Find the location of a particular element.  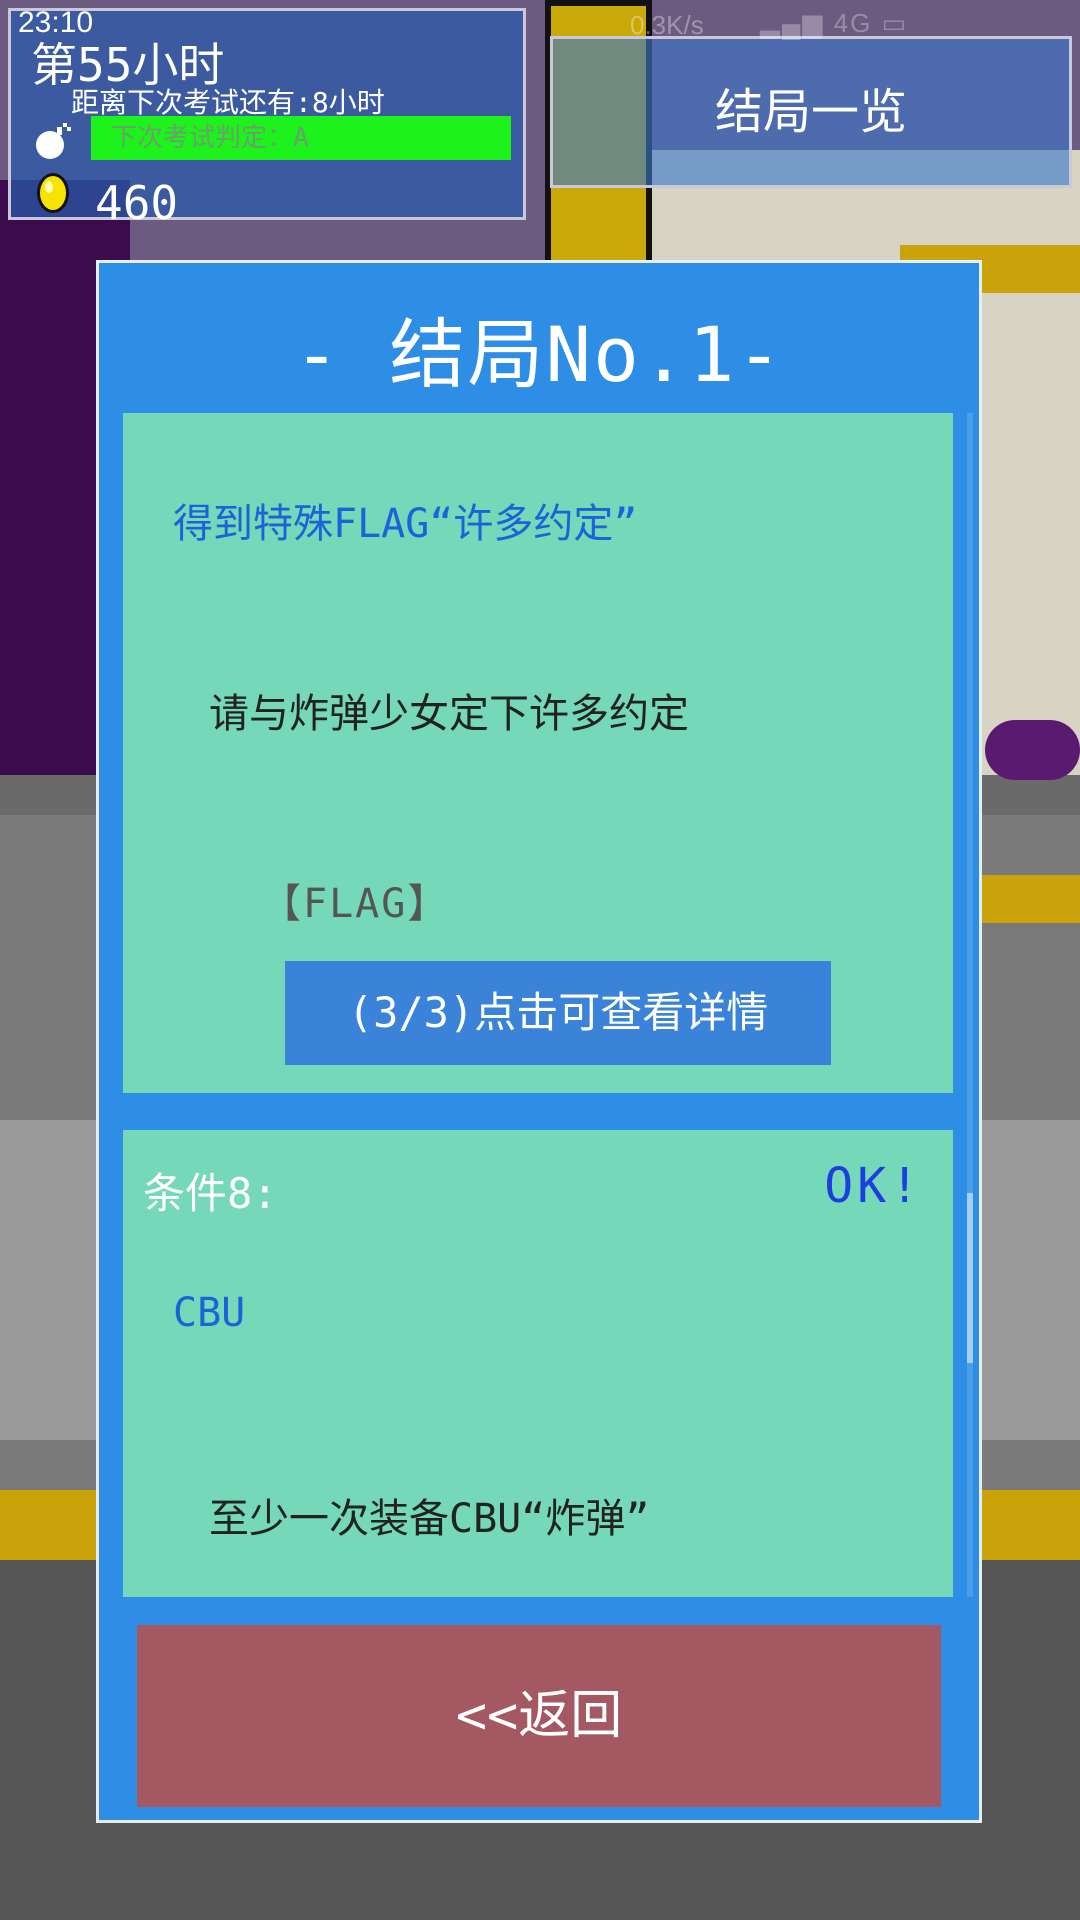

scrollbar-track is located at coordinates (970, 1005).